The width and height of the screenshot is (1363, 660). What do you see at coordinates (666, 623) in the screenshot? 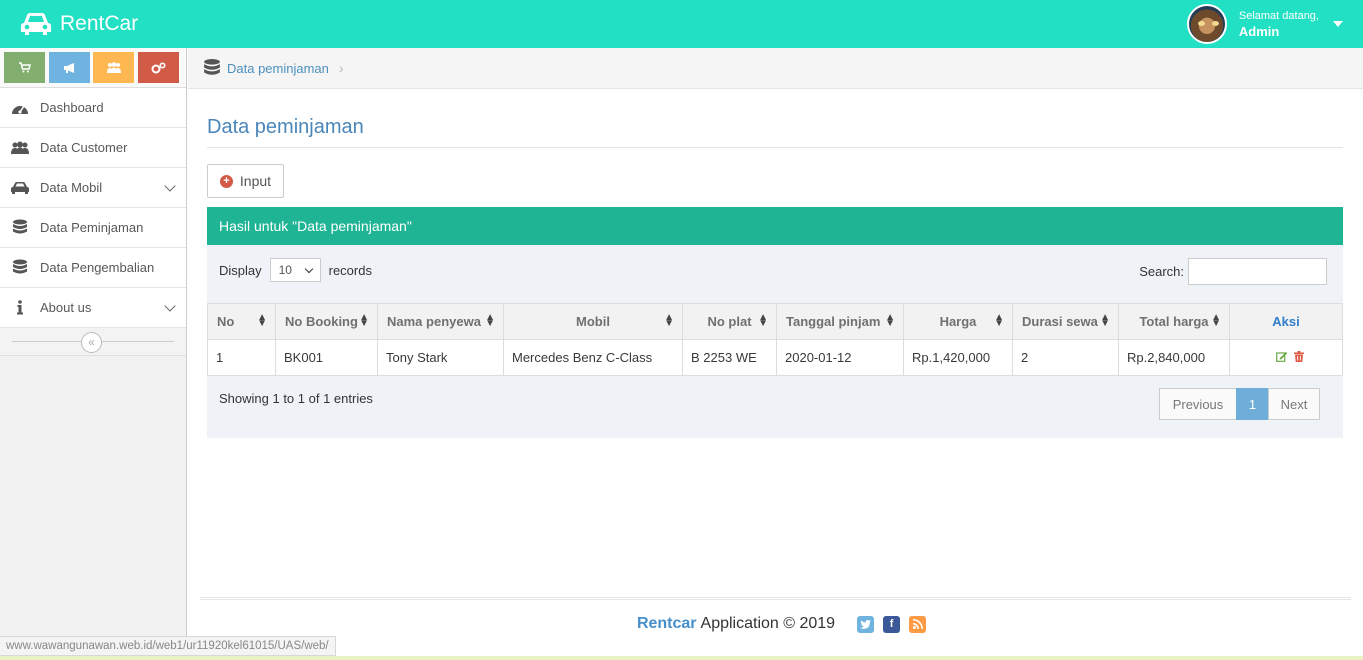
I see `footer-brand: Rentcar` at bounding box center [666, 623].